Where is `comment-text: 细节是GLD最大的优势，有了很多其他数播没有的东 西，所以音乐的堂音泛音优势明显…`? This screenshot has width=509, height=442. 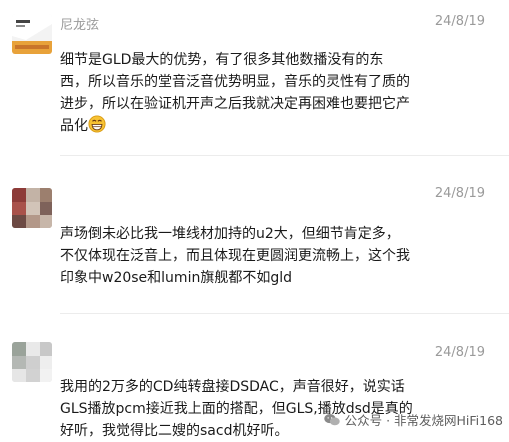
comment-text: 细节是GLD最大的优势，有了很多其他数播没有的东 西，所以音乐的堂音泛音优势明显… is located at coordinates (245, 93).